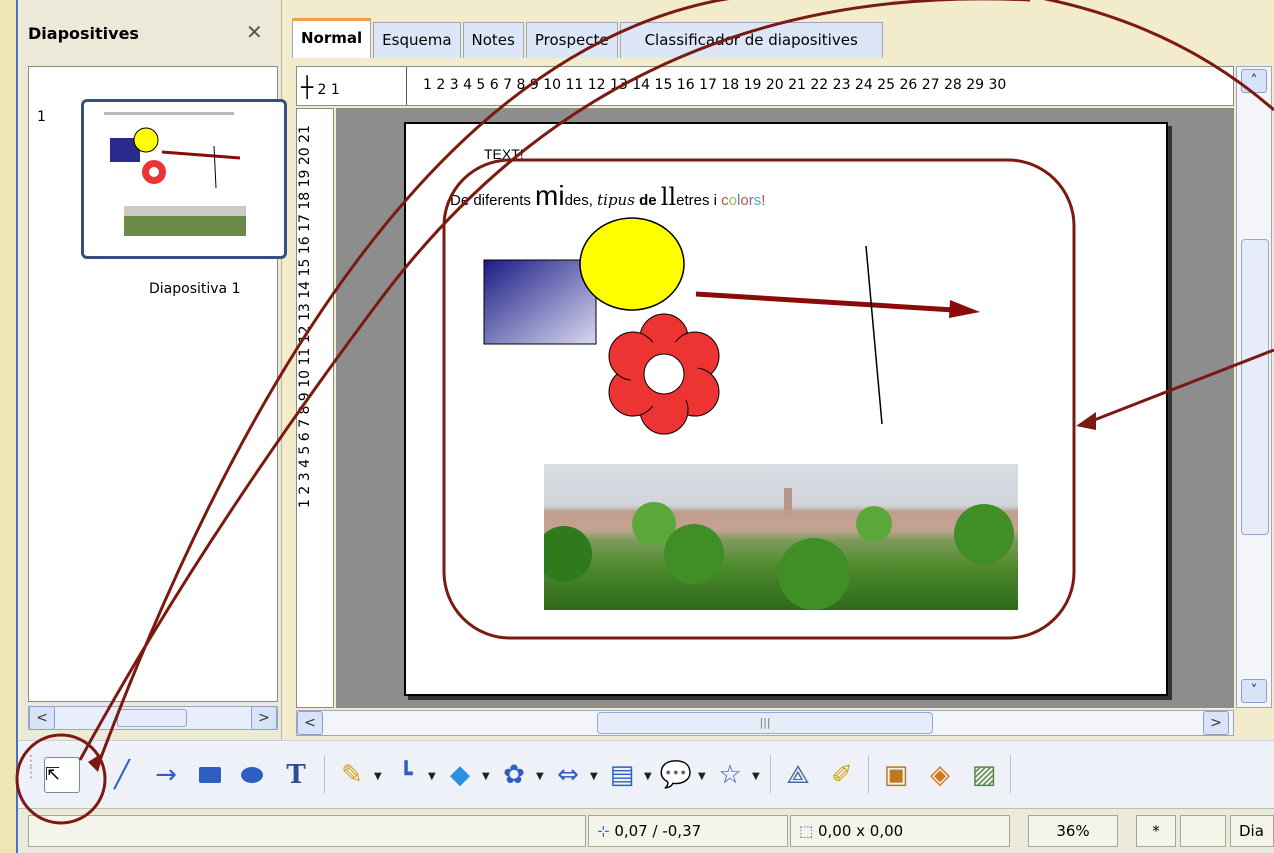  What do you see at coordinates (352, 86) in the screenshot?
I see `ruler-corner: ┼ 2 1` at bounding box center [352, 86].